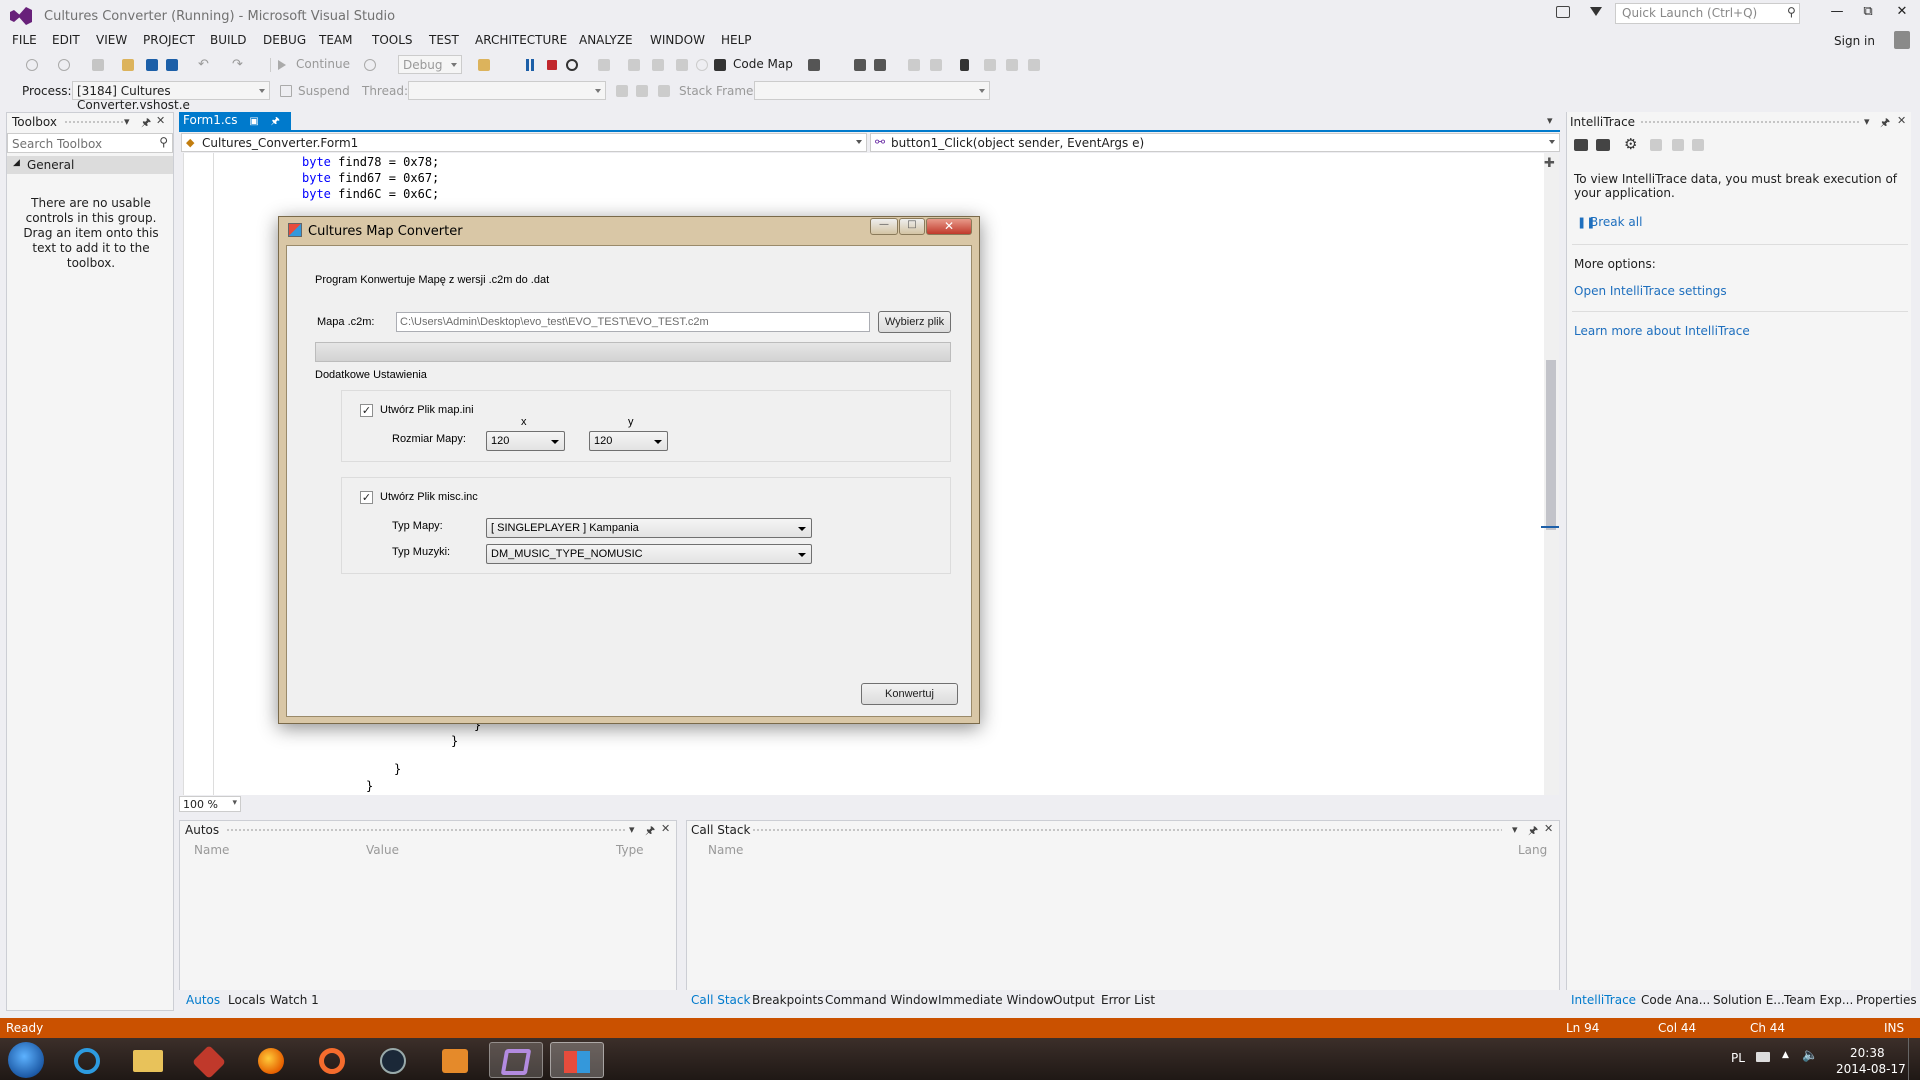 The image size is (1920, 1080). Describe the element at coordinates (111, 40) in the screenshot. I see `menu-view: VIEW` at that location.